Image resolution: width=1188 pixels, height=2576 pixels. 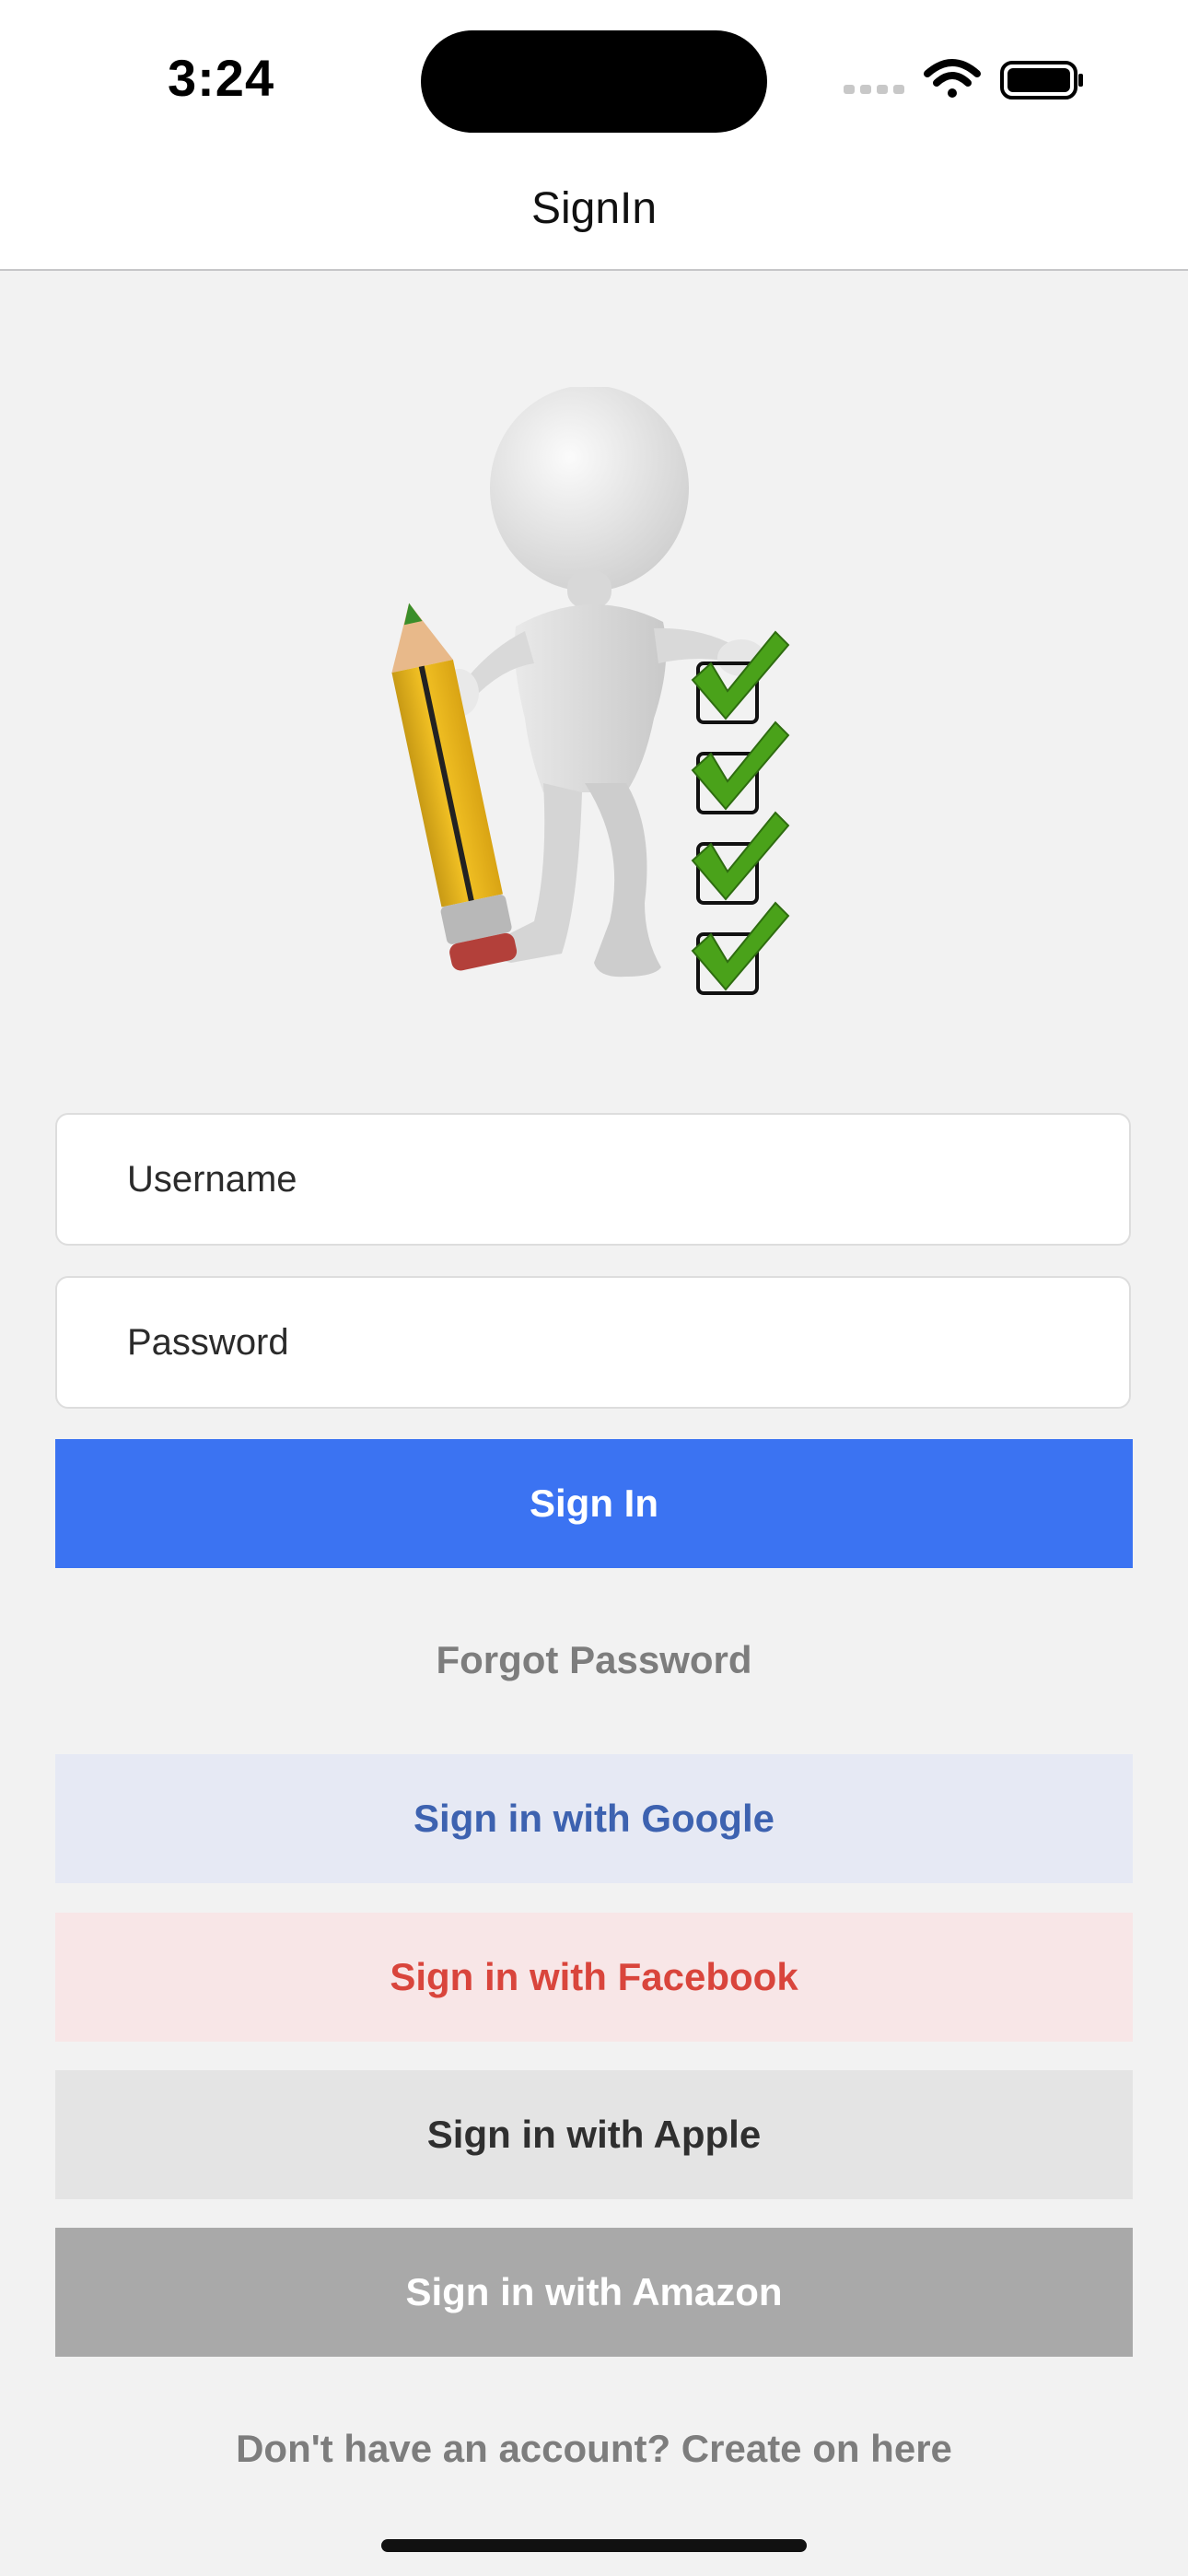 I want to click on username-input, so click(x=593, y=1179).